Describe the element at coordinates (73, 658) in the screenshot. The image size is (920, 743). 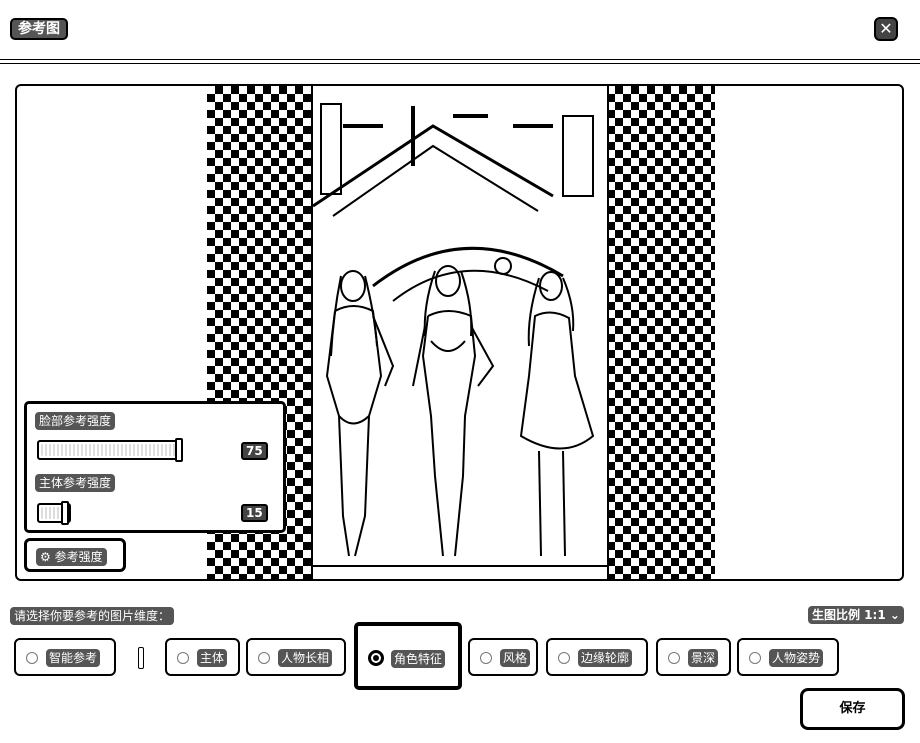
I see `dimension-option-label: 智能参考` at that location.